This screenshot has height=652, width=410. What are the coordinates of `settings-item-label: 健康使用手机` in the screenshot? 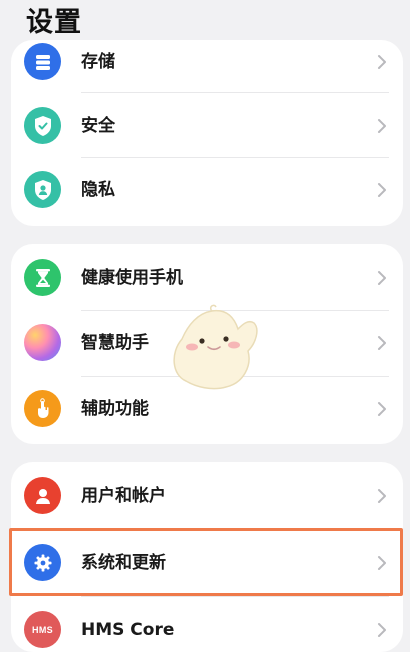 It's located at (132, 278).